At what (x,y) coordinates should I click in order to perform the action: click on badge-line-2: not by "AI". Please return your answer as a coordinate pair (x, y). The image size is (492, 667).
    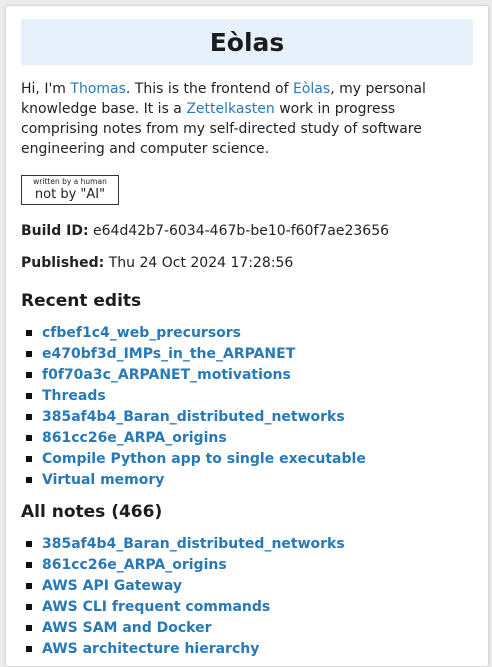
    Looking at the image, I should click on (70, 194).